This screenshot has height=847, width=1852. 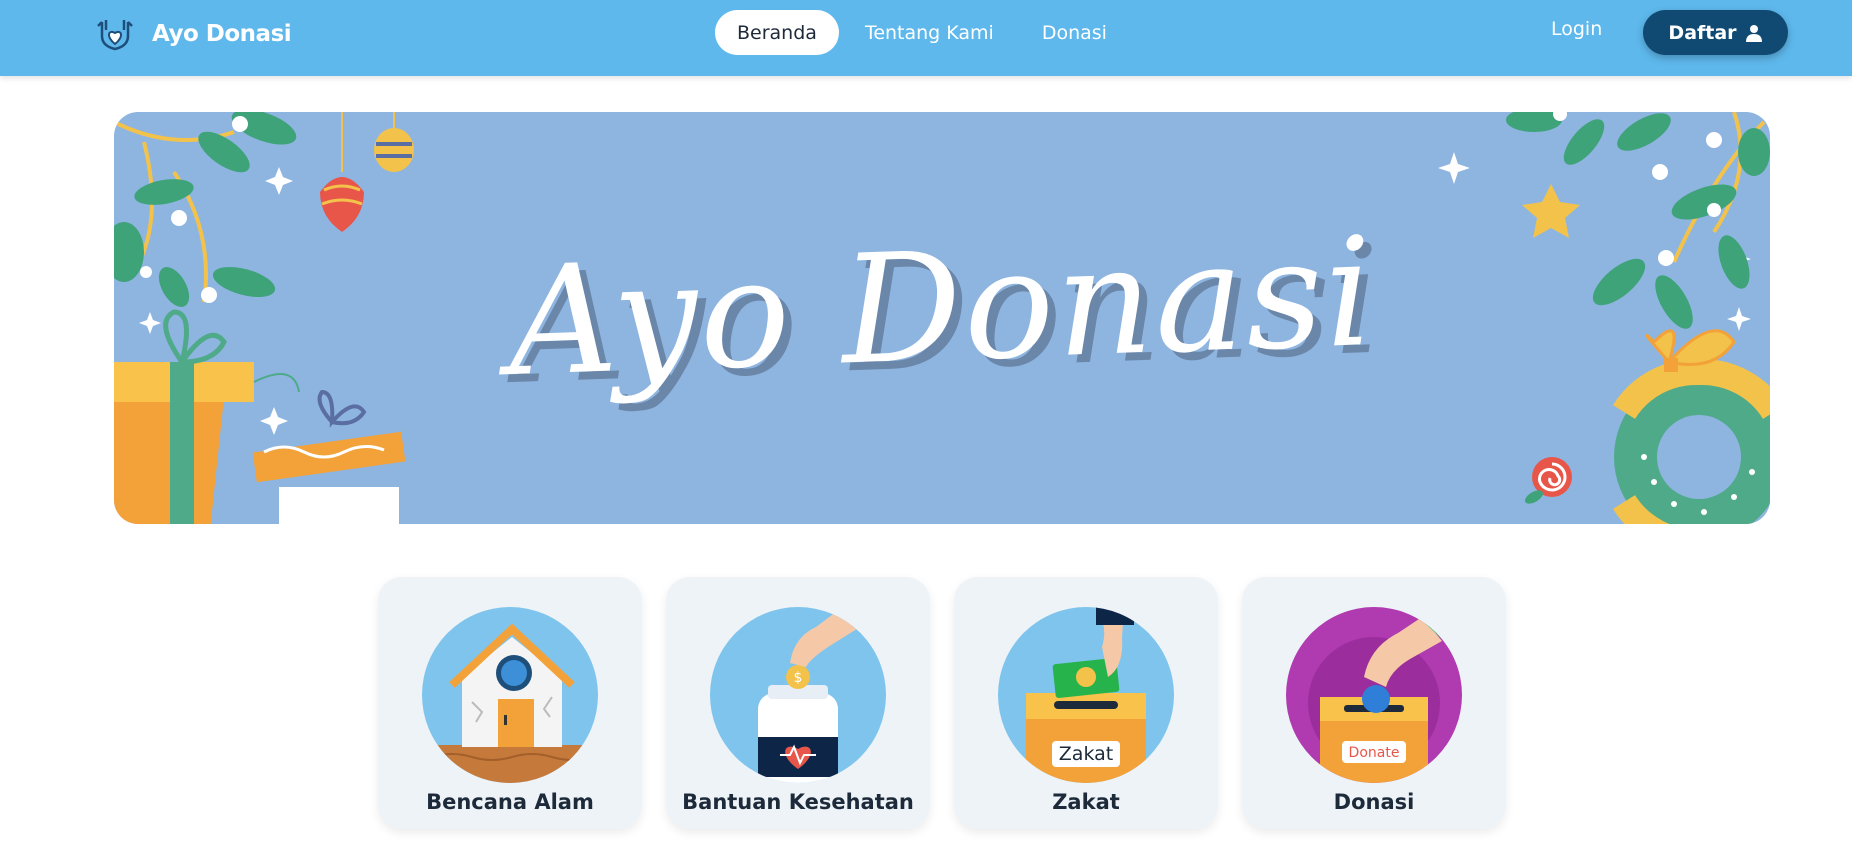 What do you see at coordinates (222, 34) in the screenshot?
I see `brand-name: Ayo Donasi` at bounding box center [222, 34].